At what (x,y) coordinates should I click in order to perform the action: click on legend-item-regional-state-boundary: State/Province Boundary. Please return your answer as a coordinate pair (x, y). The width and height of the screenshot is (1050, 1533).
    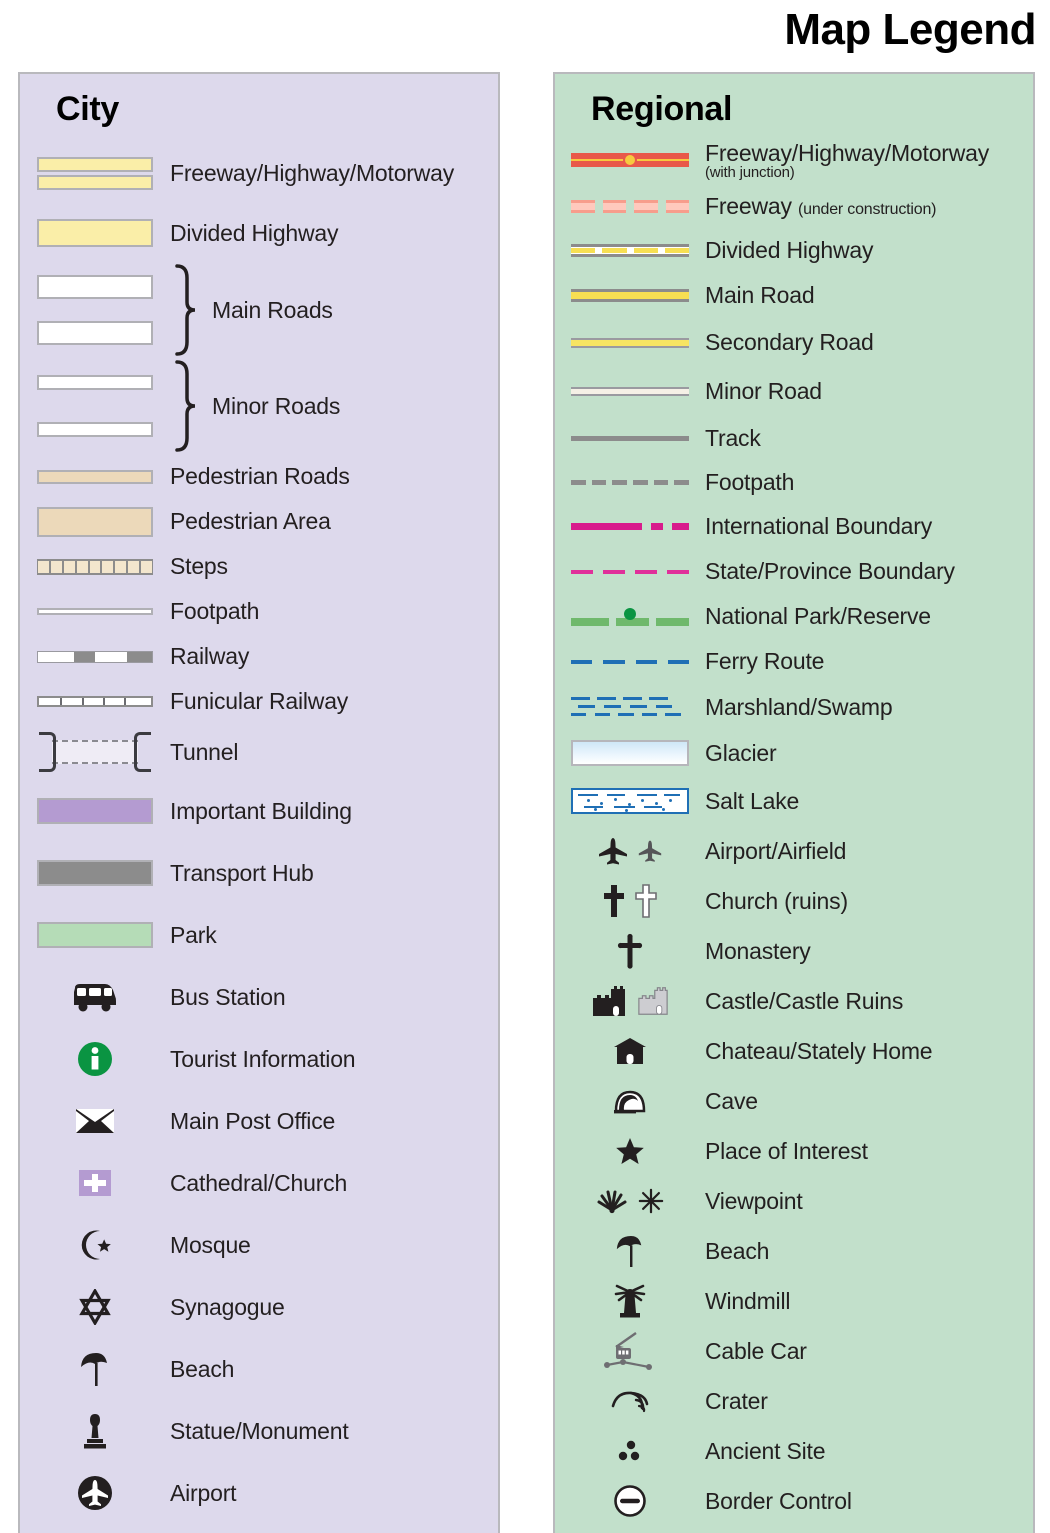
    Looking at the image, I should click on (794, 571).